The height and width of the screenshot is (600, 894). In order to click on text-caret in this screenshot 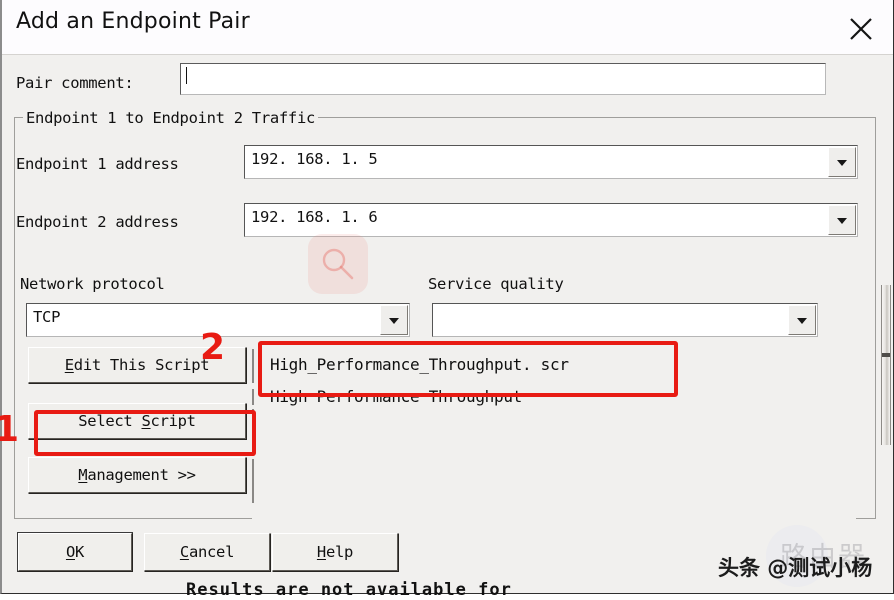, I will do `click(186, 75)`.